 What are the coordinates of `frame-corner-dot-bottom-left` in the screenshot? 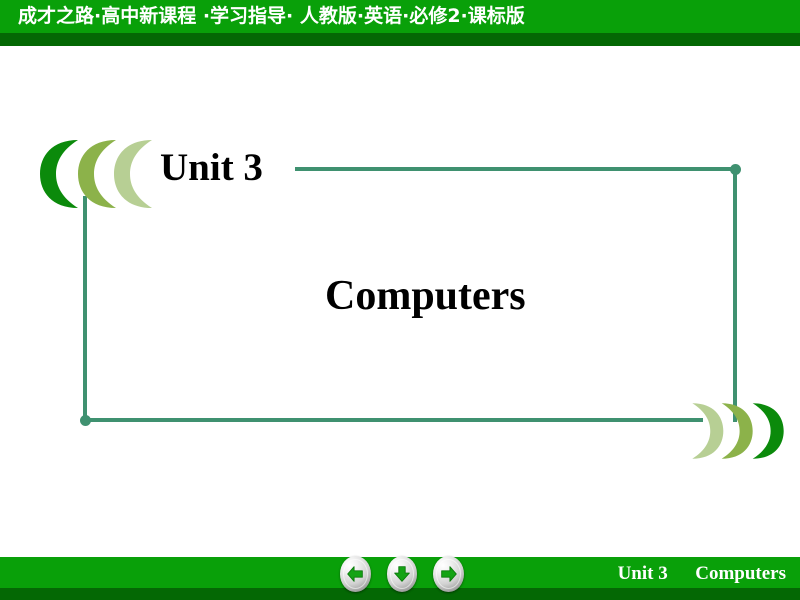 It's located at (85, 420).